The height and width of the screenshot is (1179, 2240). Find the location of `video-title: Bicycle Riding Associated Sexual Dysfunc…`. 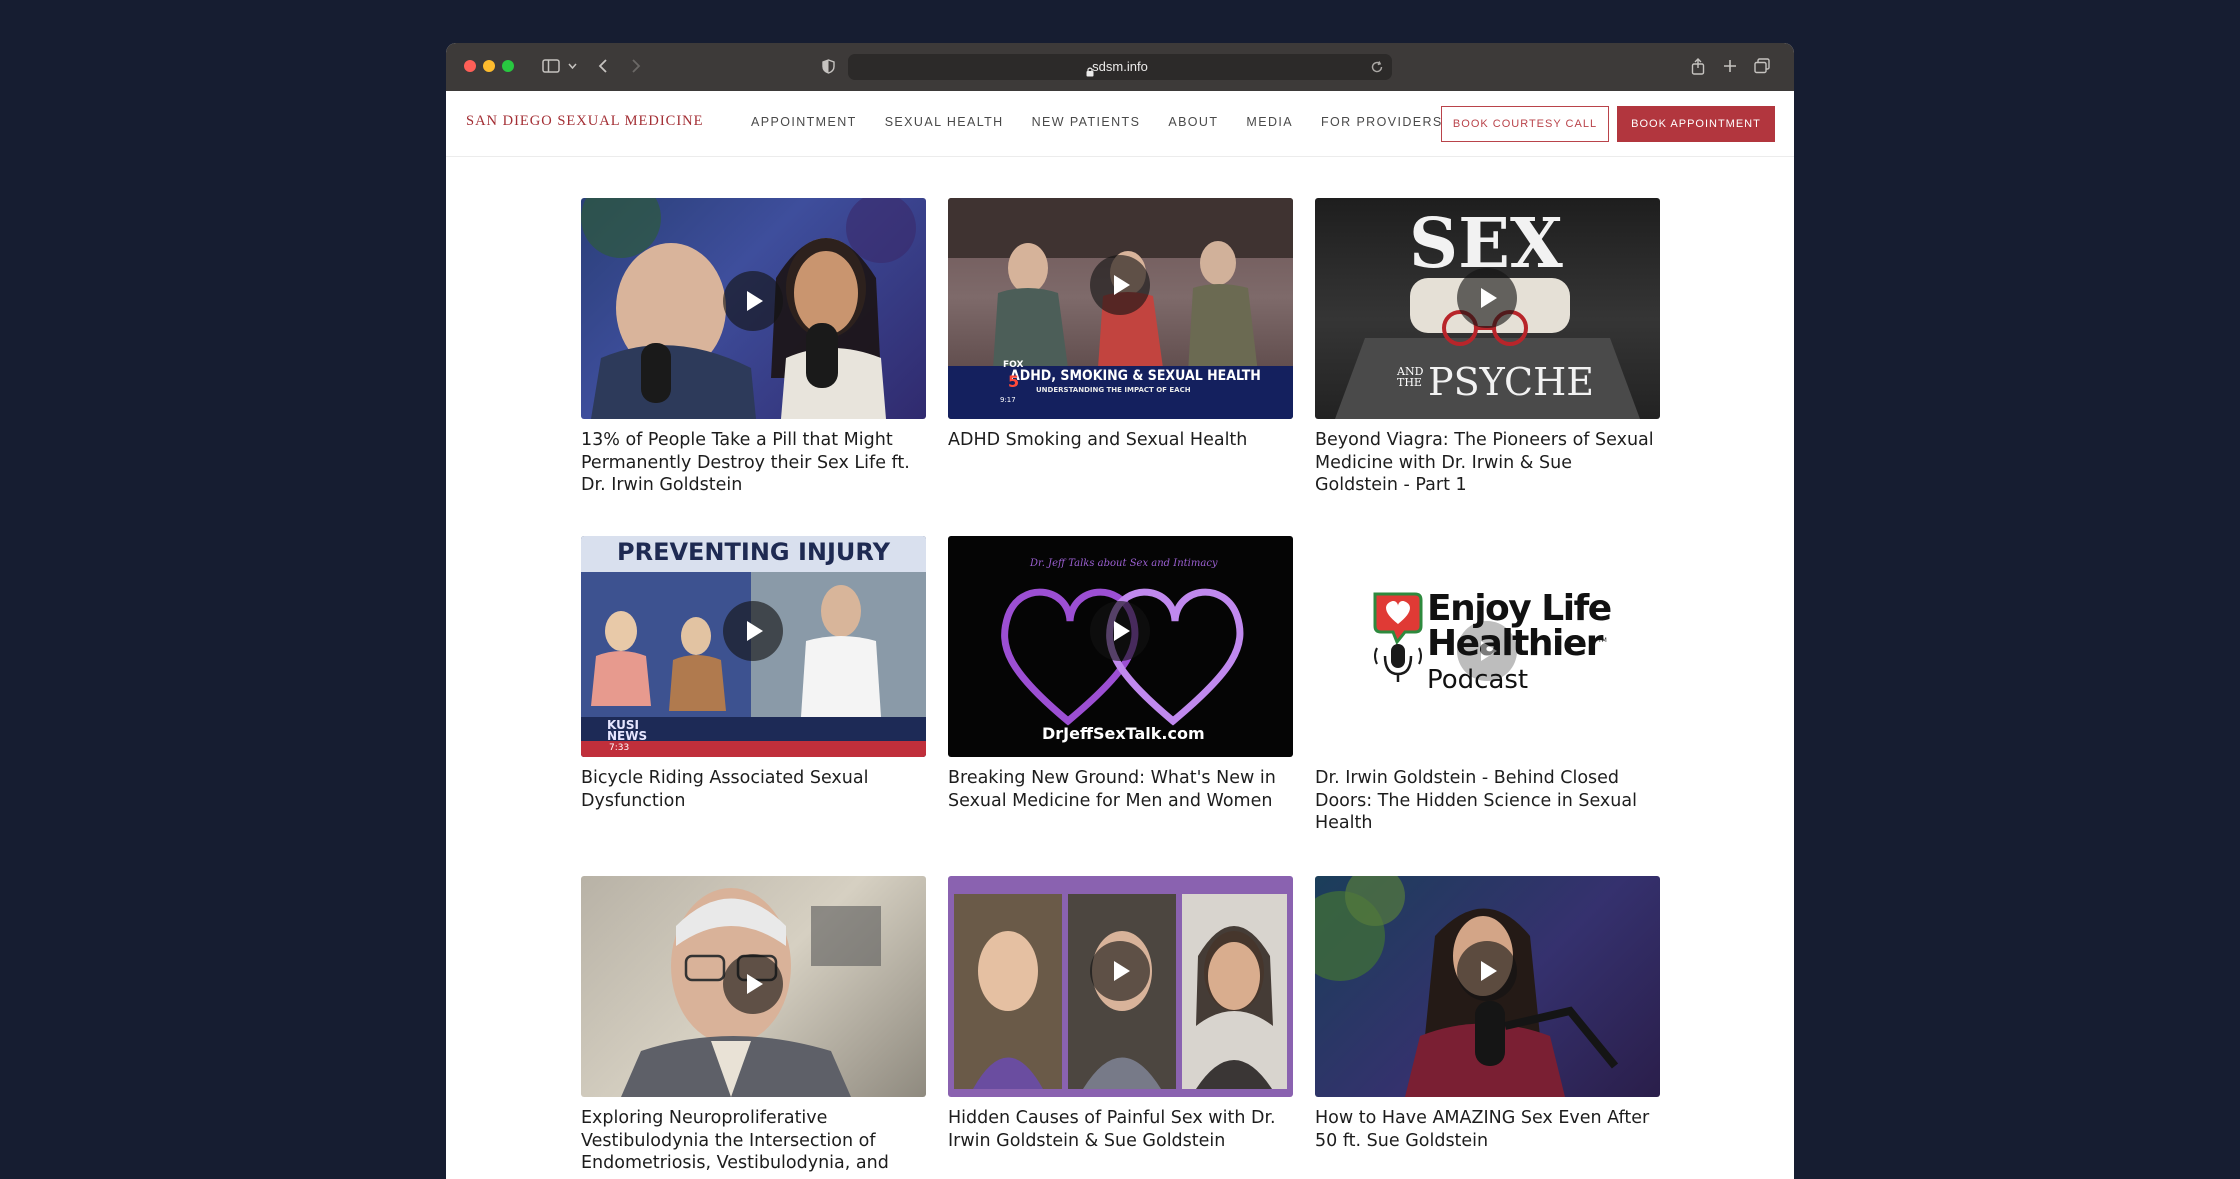

video-title: Bicycle Riding Associated Sexual Dysfunc… is located at coordinates (753, 789).